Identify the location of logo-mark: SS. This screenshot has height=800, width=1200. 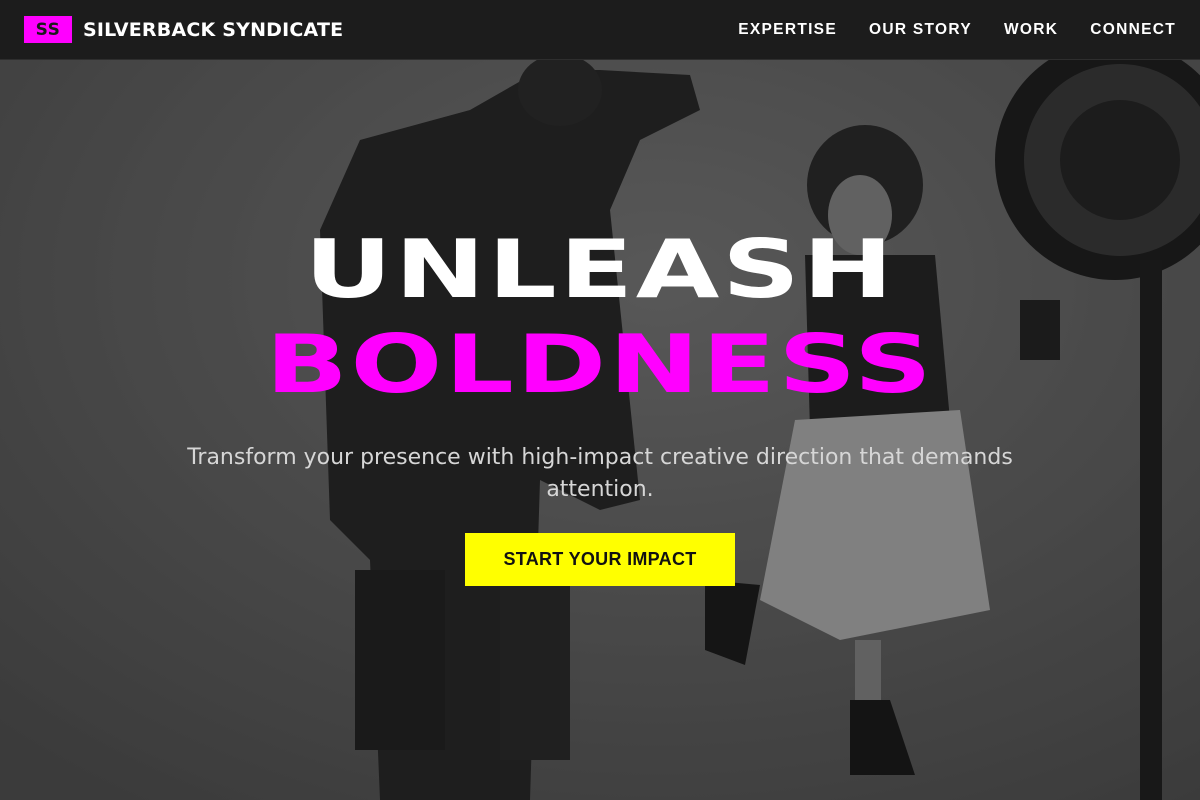
(48, 29).